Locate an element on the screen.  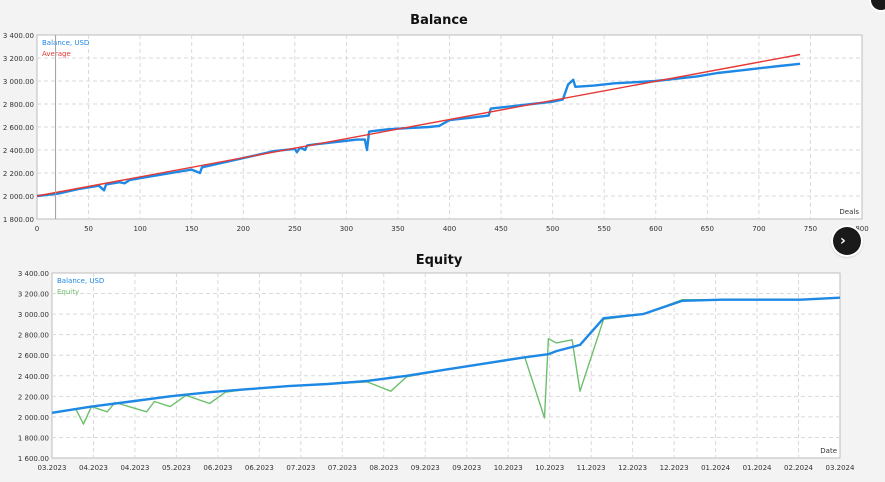
x-tick-label: 250 is located at coordinates (294, 229).